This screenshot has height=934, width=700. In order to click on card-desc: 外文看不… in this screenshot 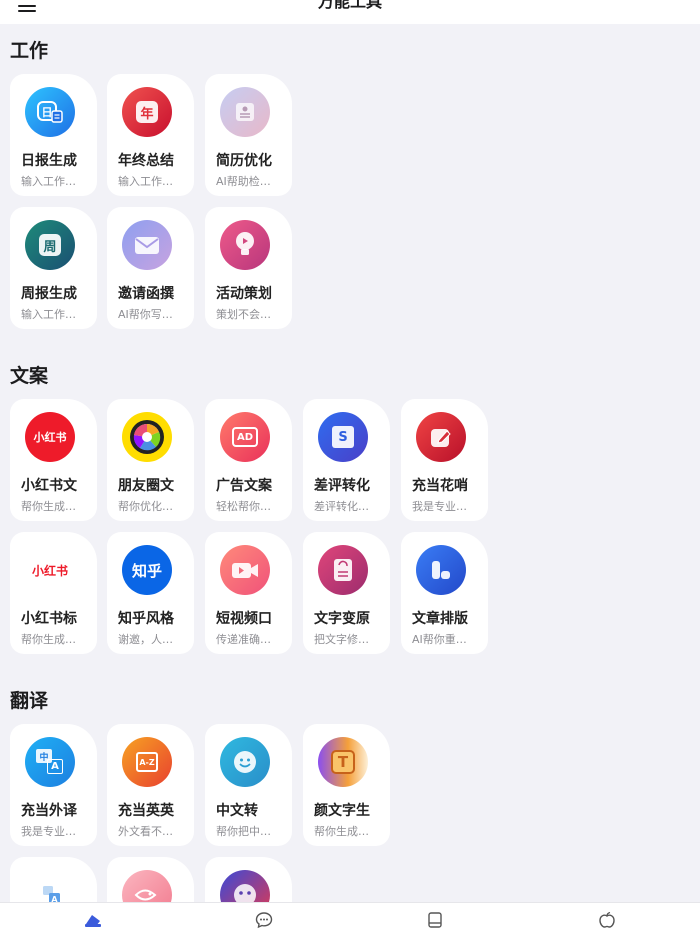, I will do `click(145, 831)`.